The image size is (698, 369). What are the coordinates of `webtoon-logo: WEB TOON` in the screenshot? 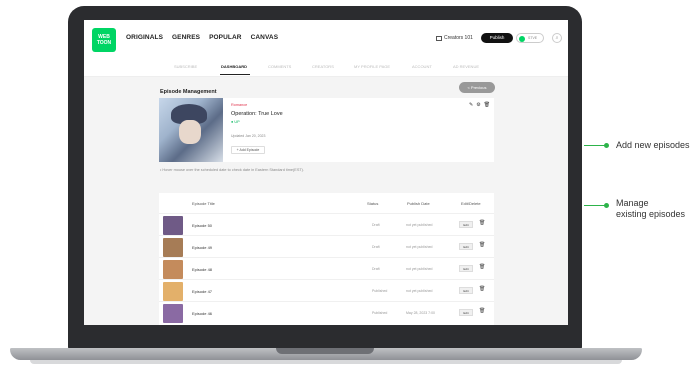 It's located at (104, 40).